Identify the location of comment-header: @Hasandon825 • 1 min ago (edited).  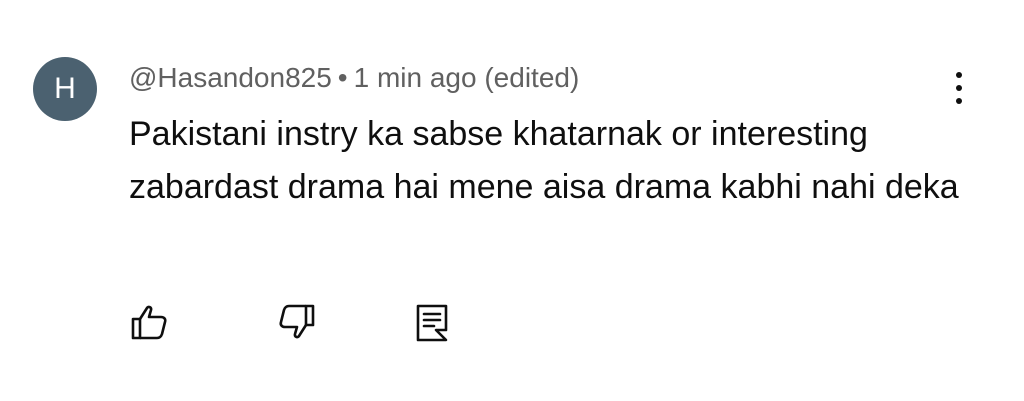
(354, 78).